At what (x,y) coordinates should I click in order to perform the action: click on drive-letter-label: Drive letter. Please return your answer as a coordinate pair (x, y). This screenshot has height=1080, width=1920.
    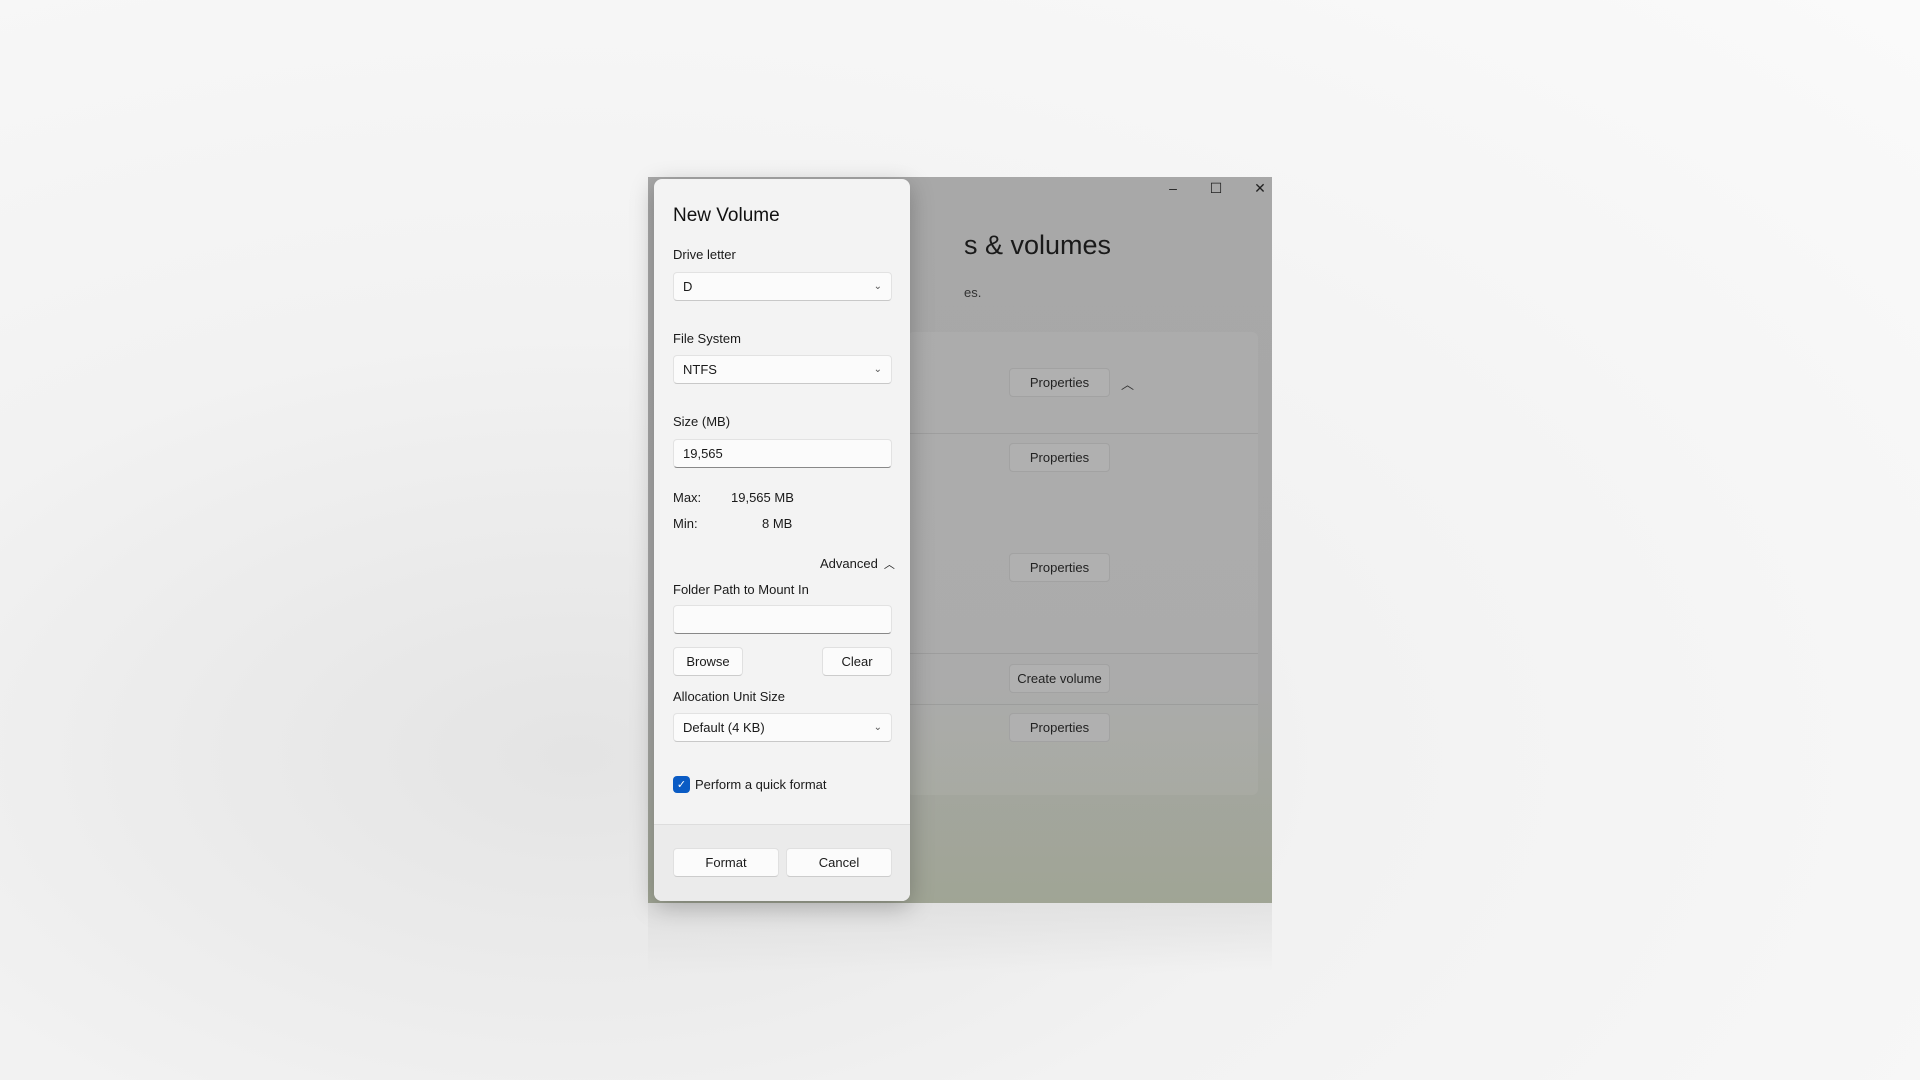
    Looking at the image, I should click on (704, 254).